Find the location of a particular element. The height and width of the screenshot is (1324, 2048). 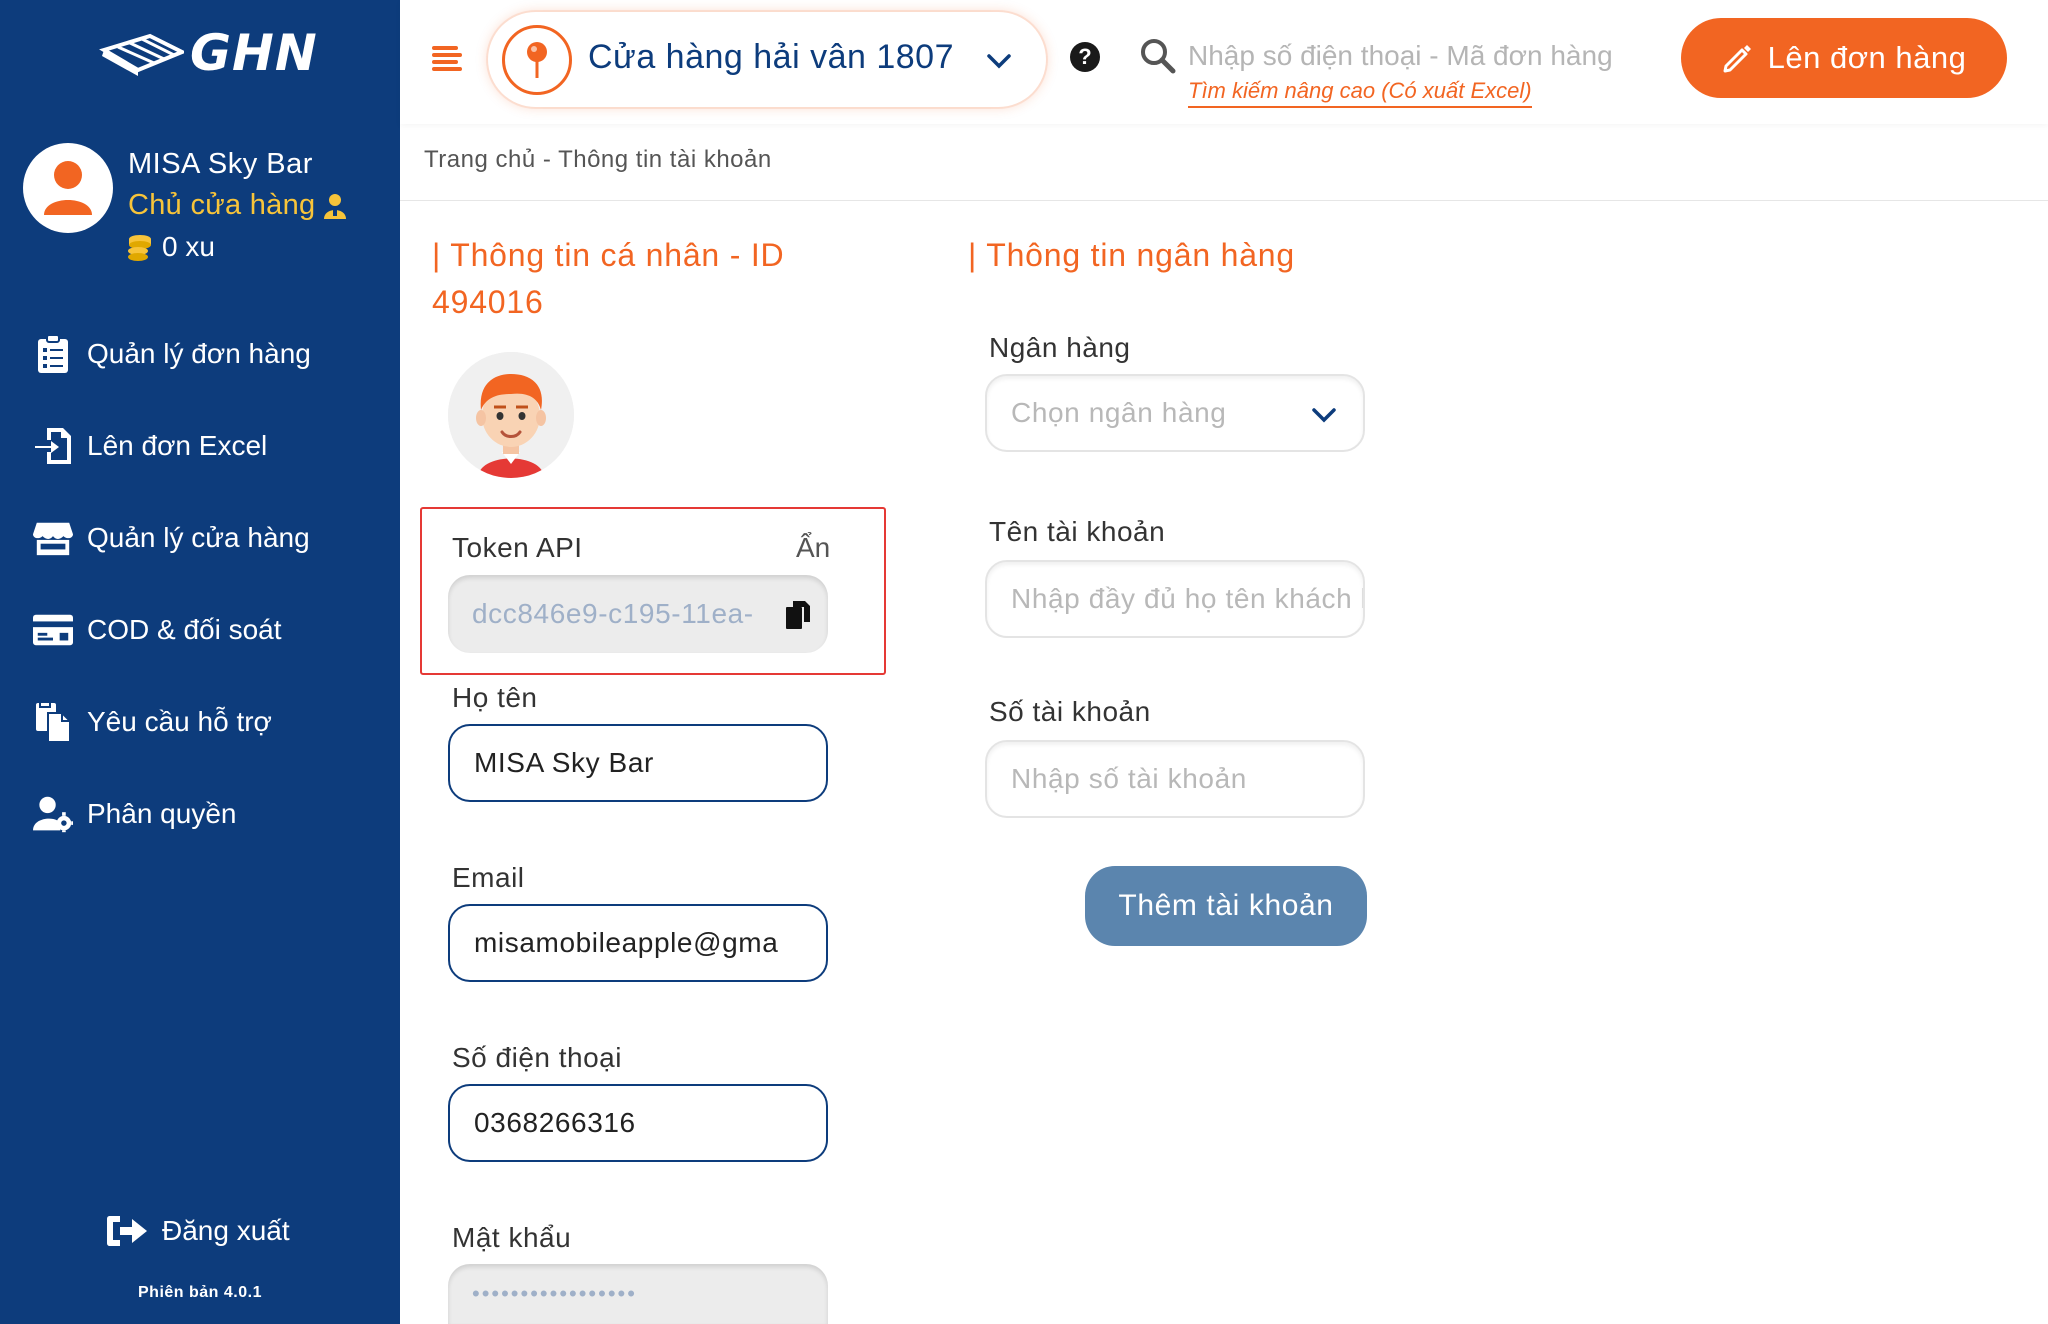

token-label: Token API is located at coordinates (517, 547).